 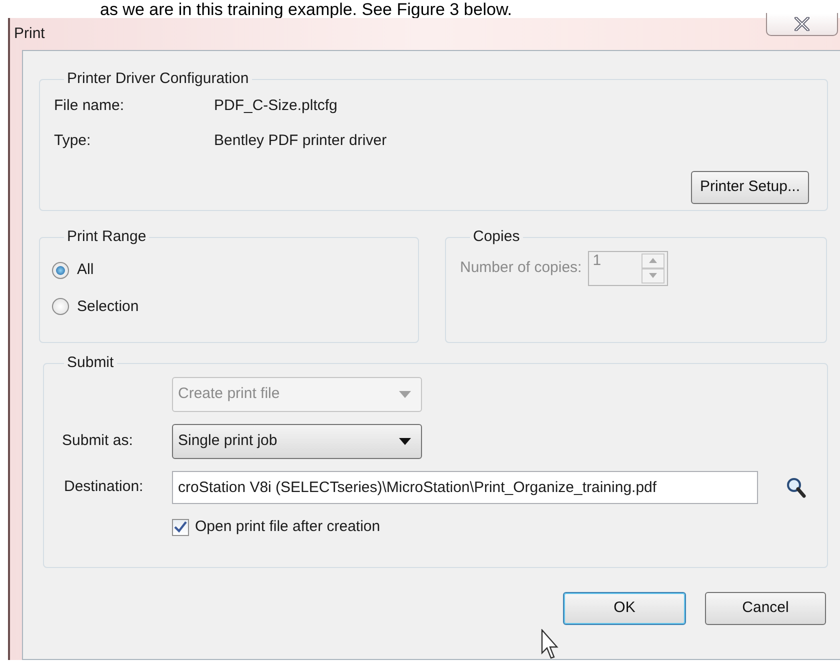 What do you see at coordinates (287, 527) in the screenshot?
I see `checkbox-label: Open print file after creation` at bounding box center [287, 527].